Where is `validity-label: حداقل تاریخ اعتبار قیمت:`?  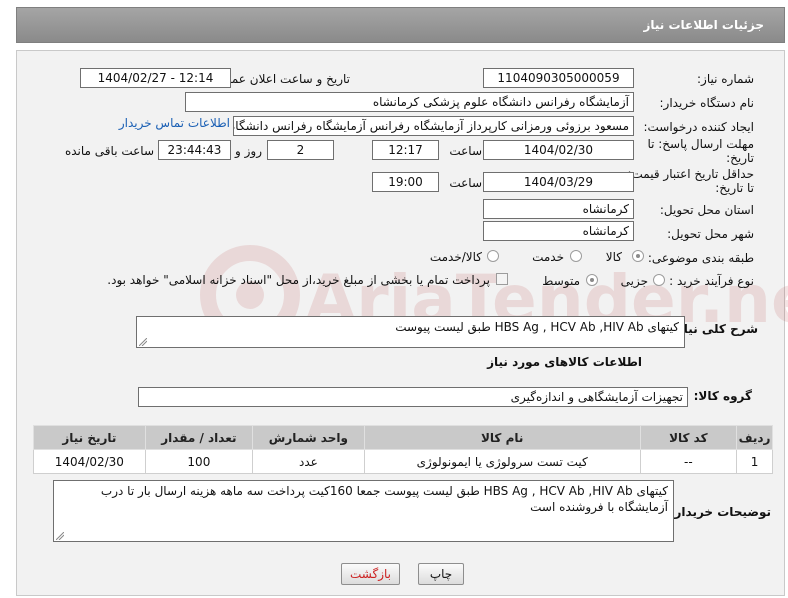
validity-label: حداقل تاریخ اعتبار قیمت: is located at coordinates (690, 174).